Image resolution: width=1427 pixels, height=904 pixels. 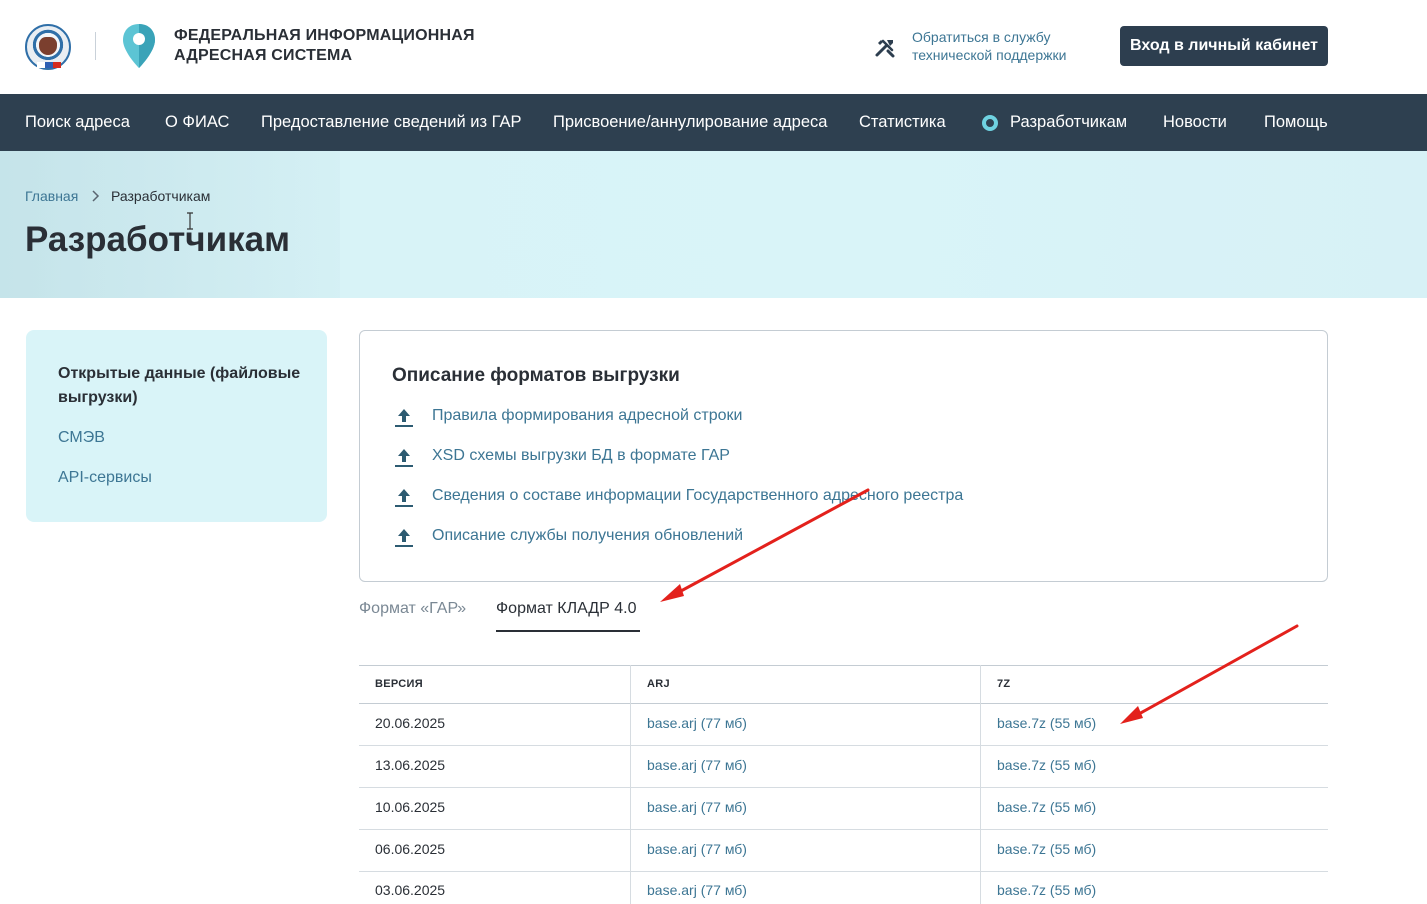 I want to click on breadcrumb-current: Разработчикам, so click(x=161, y=196).